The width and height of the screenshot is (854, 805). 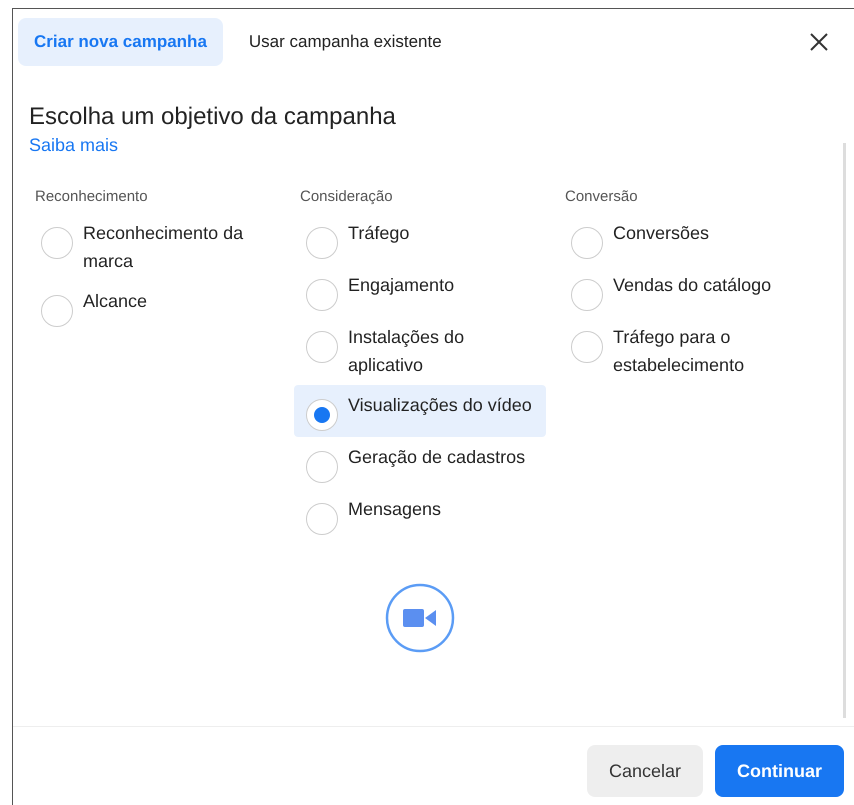 What do you see at coordinates (213, 117) in the screenshot?
I see `dialog-heading: Escolha um objetivo da campanha` at bounding box center [213, 117].